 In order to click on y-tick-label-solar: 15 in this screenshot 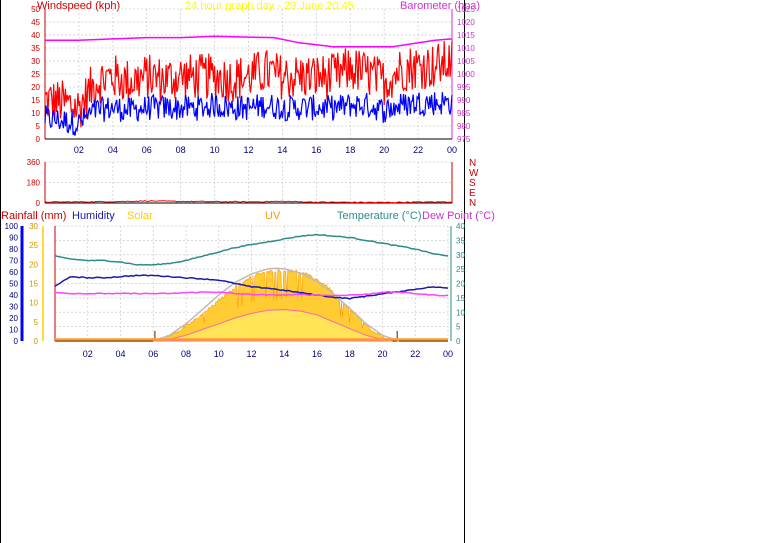, I will do `click(33, 284)`.